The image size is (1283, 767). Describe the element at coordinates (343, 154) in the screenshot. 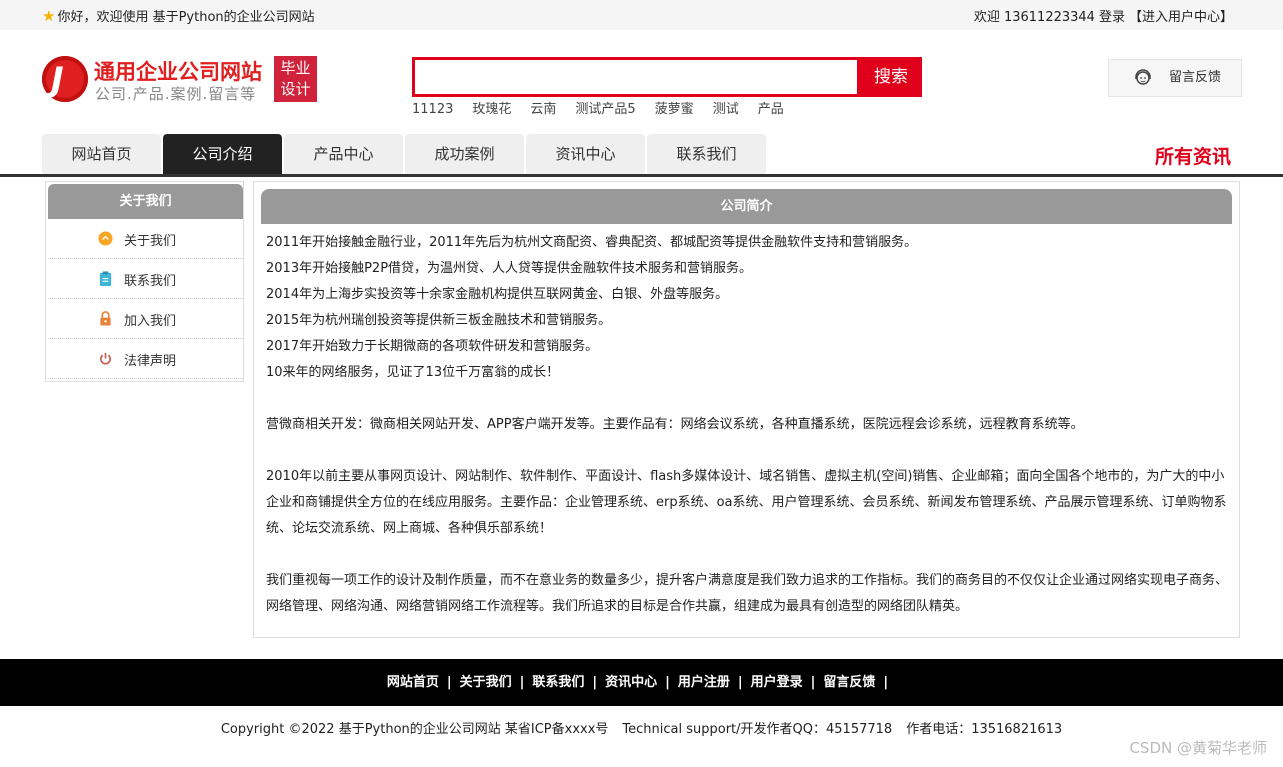

I see `nav-item-products: 产品中心` at that location.